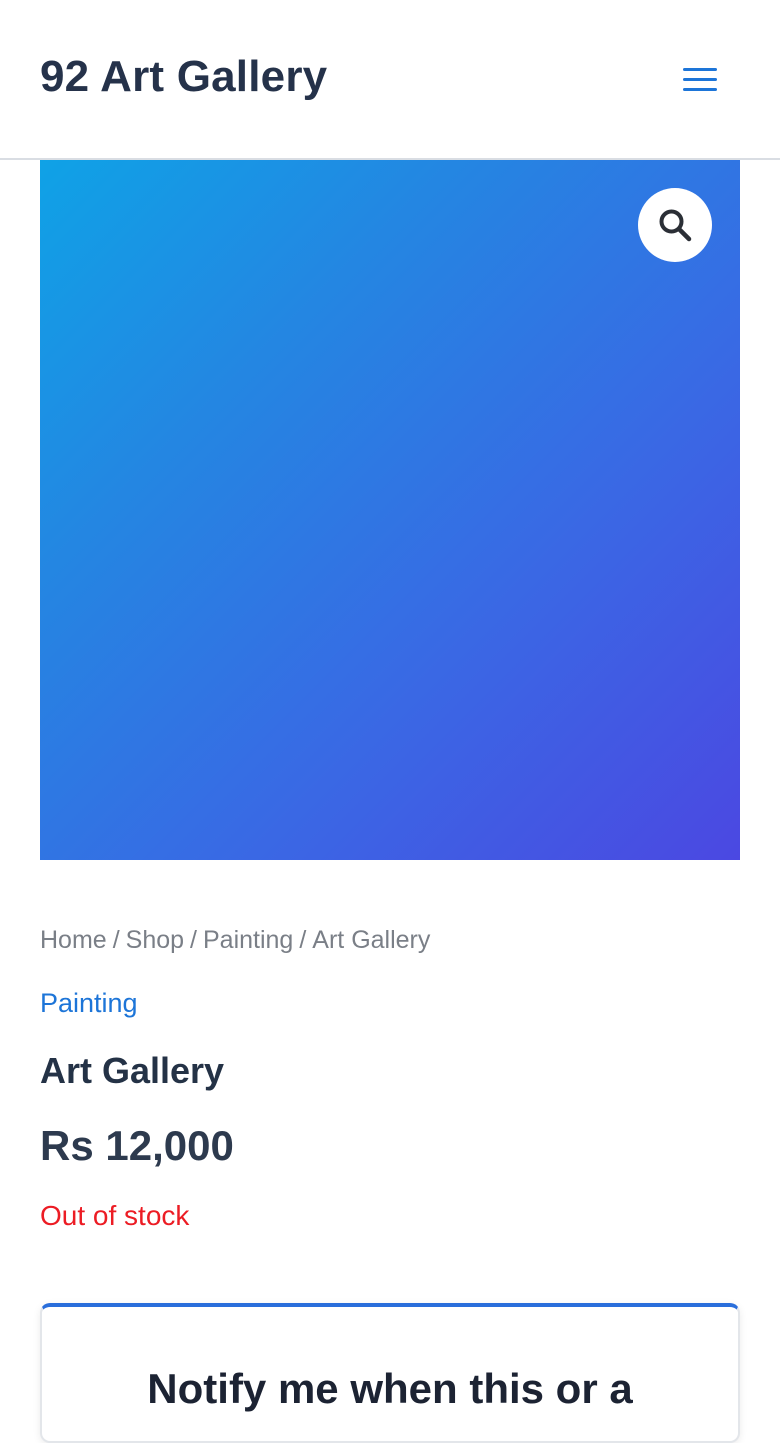  What do you see at coordinates (132, 1070) in the screenshot?
I see `product-title: Art Gallery` at bounding box center [132, 1070].